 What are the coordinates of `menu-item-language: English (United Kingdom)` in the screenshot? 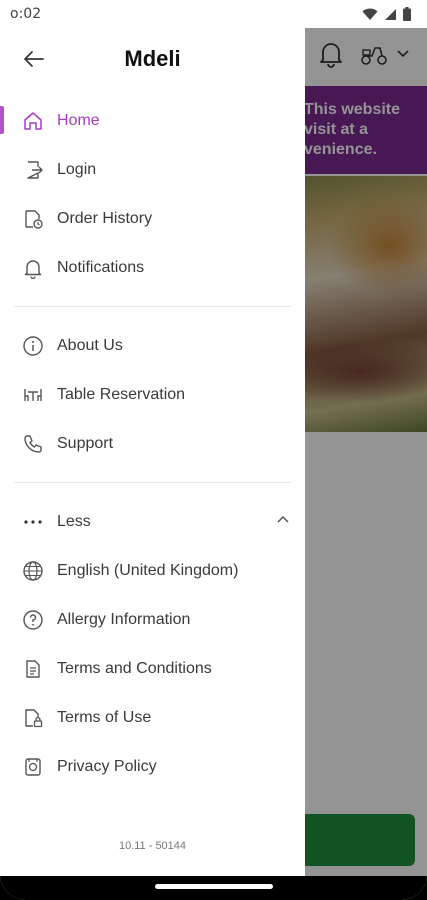 It's located at (152, 570).